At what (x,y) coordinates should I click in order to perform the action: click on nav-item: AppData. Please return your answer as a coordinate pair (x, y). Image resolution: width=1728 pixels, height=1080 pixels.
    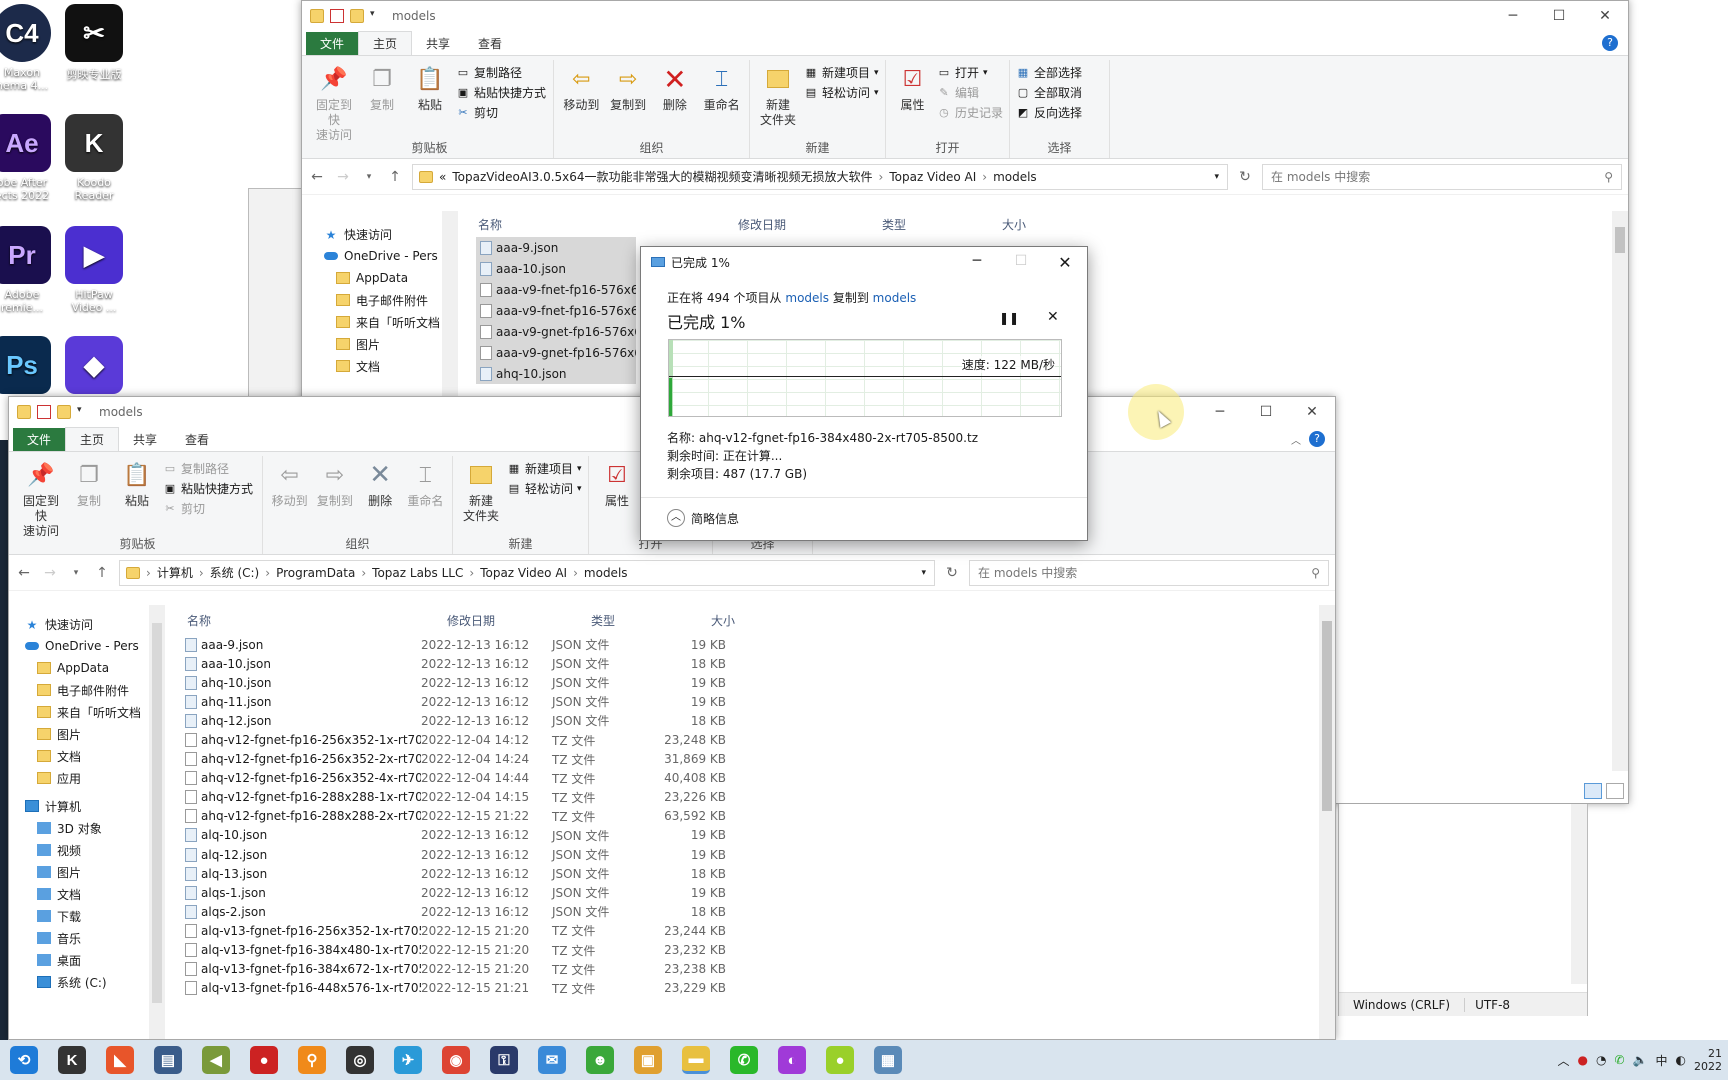
    Looking at the image, I should click on (90, 668).